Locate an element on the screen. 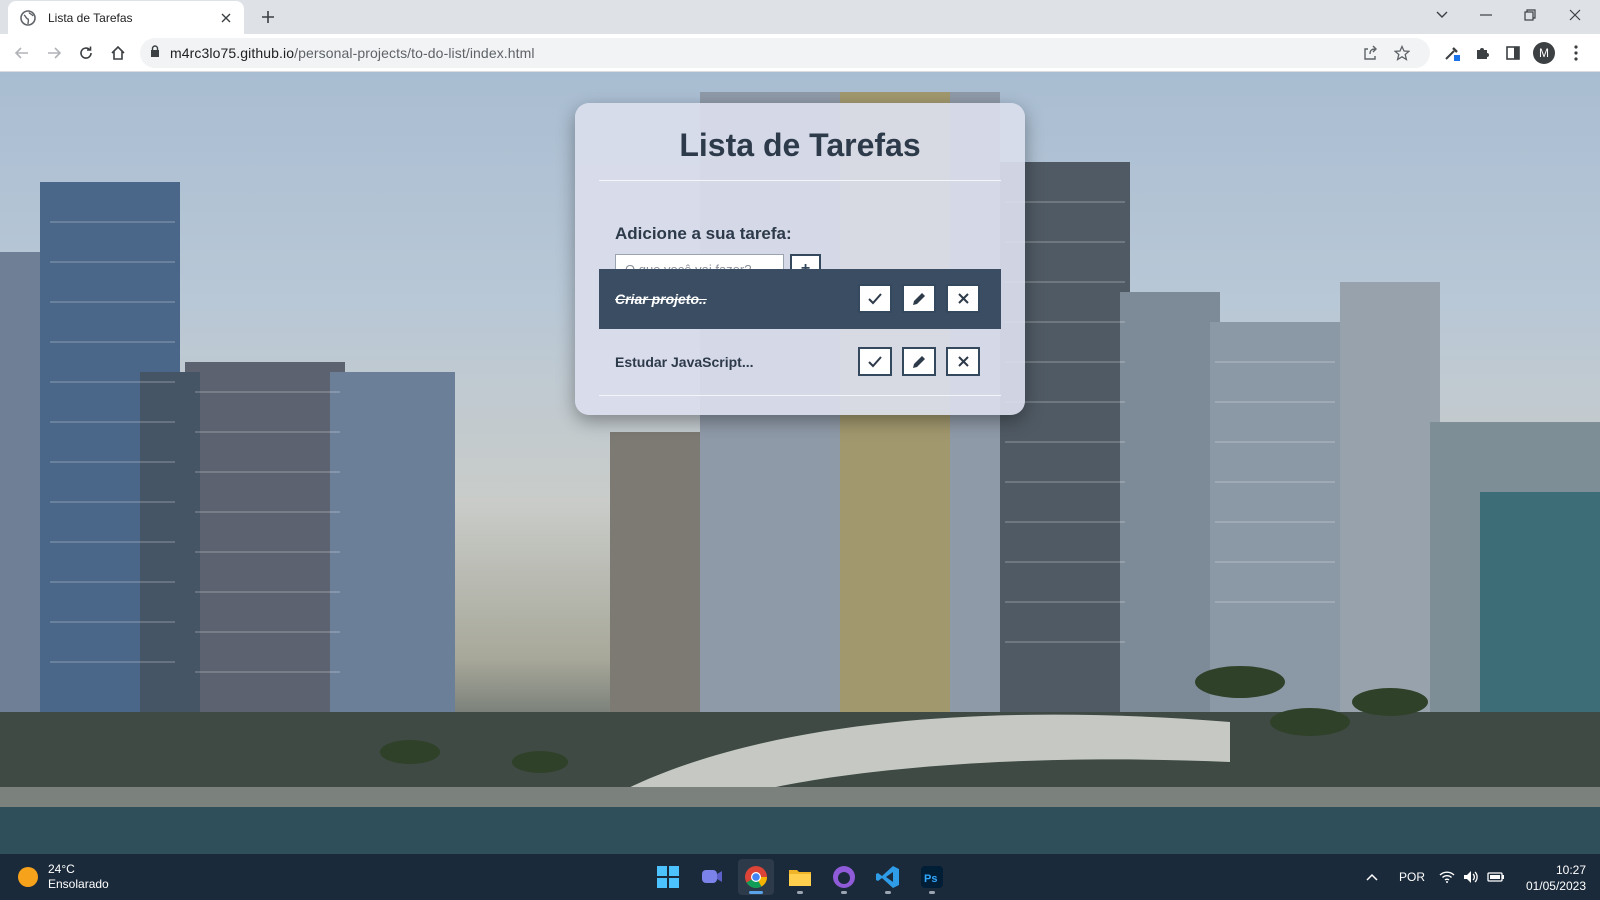 Image resolution: width=1600 pixels, height=900 pixels. browser-tab-strip: Lista de Tarefas is located at coordinates (800, 17).